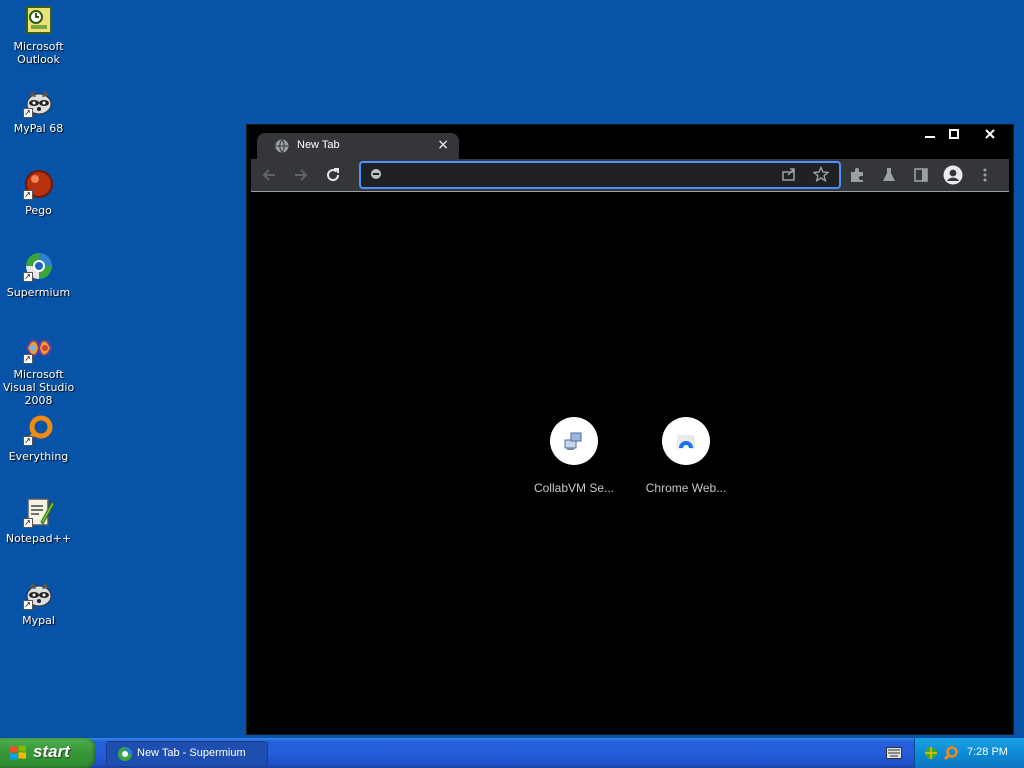 The height and width of the screenshot is (768, 1024). I want to click on desktop-icon-label: Supermium, so click(38, 292).